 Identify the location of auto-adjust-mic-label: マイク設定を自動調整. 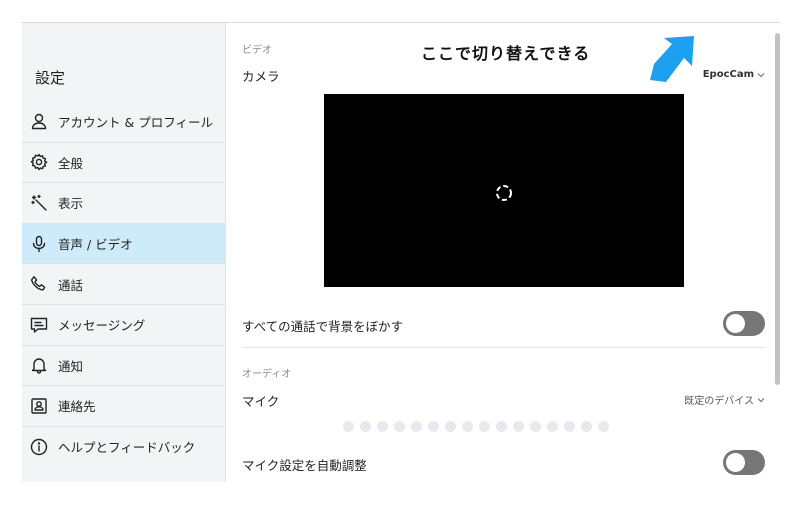
(304, 465).